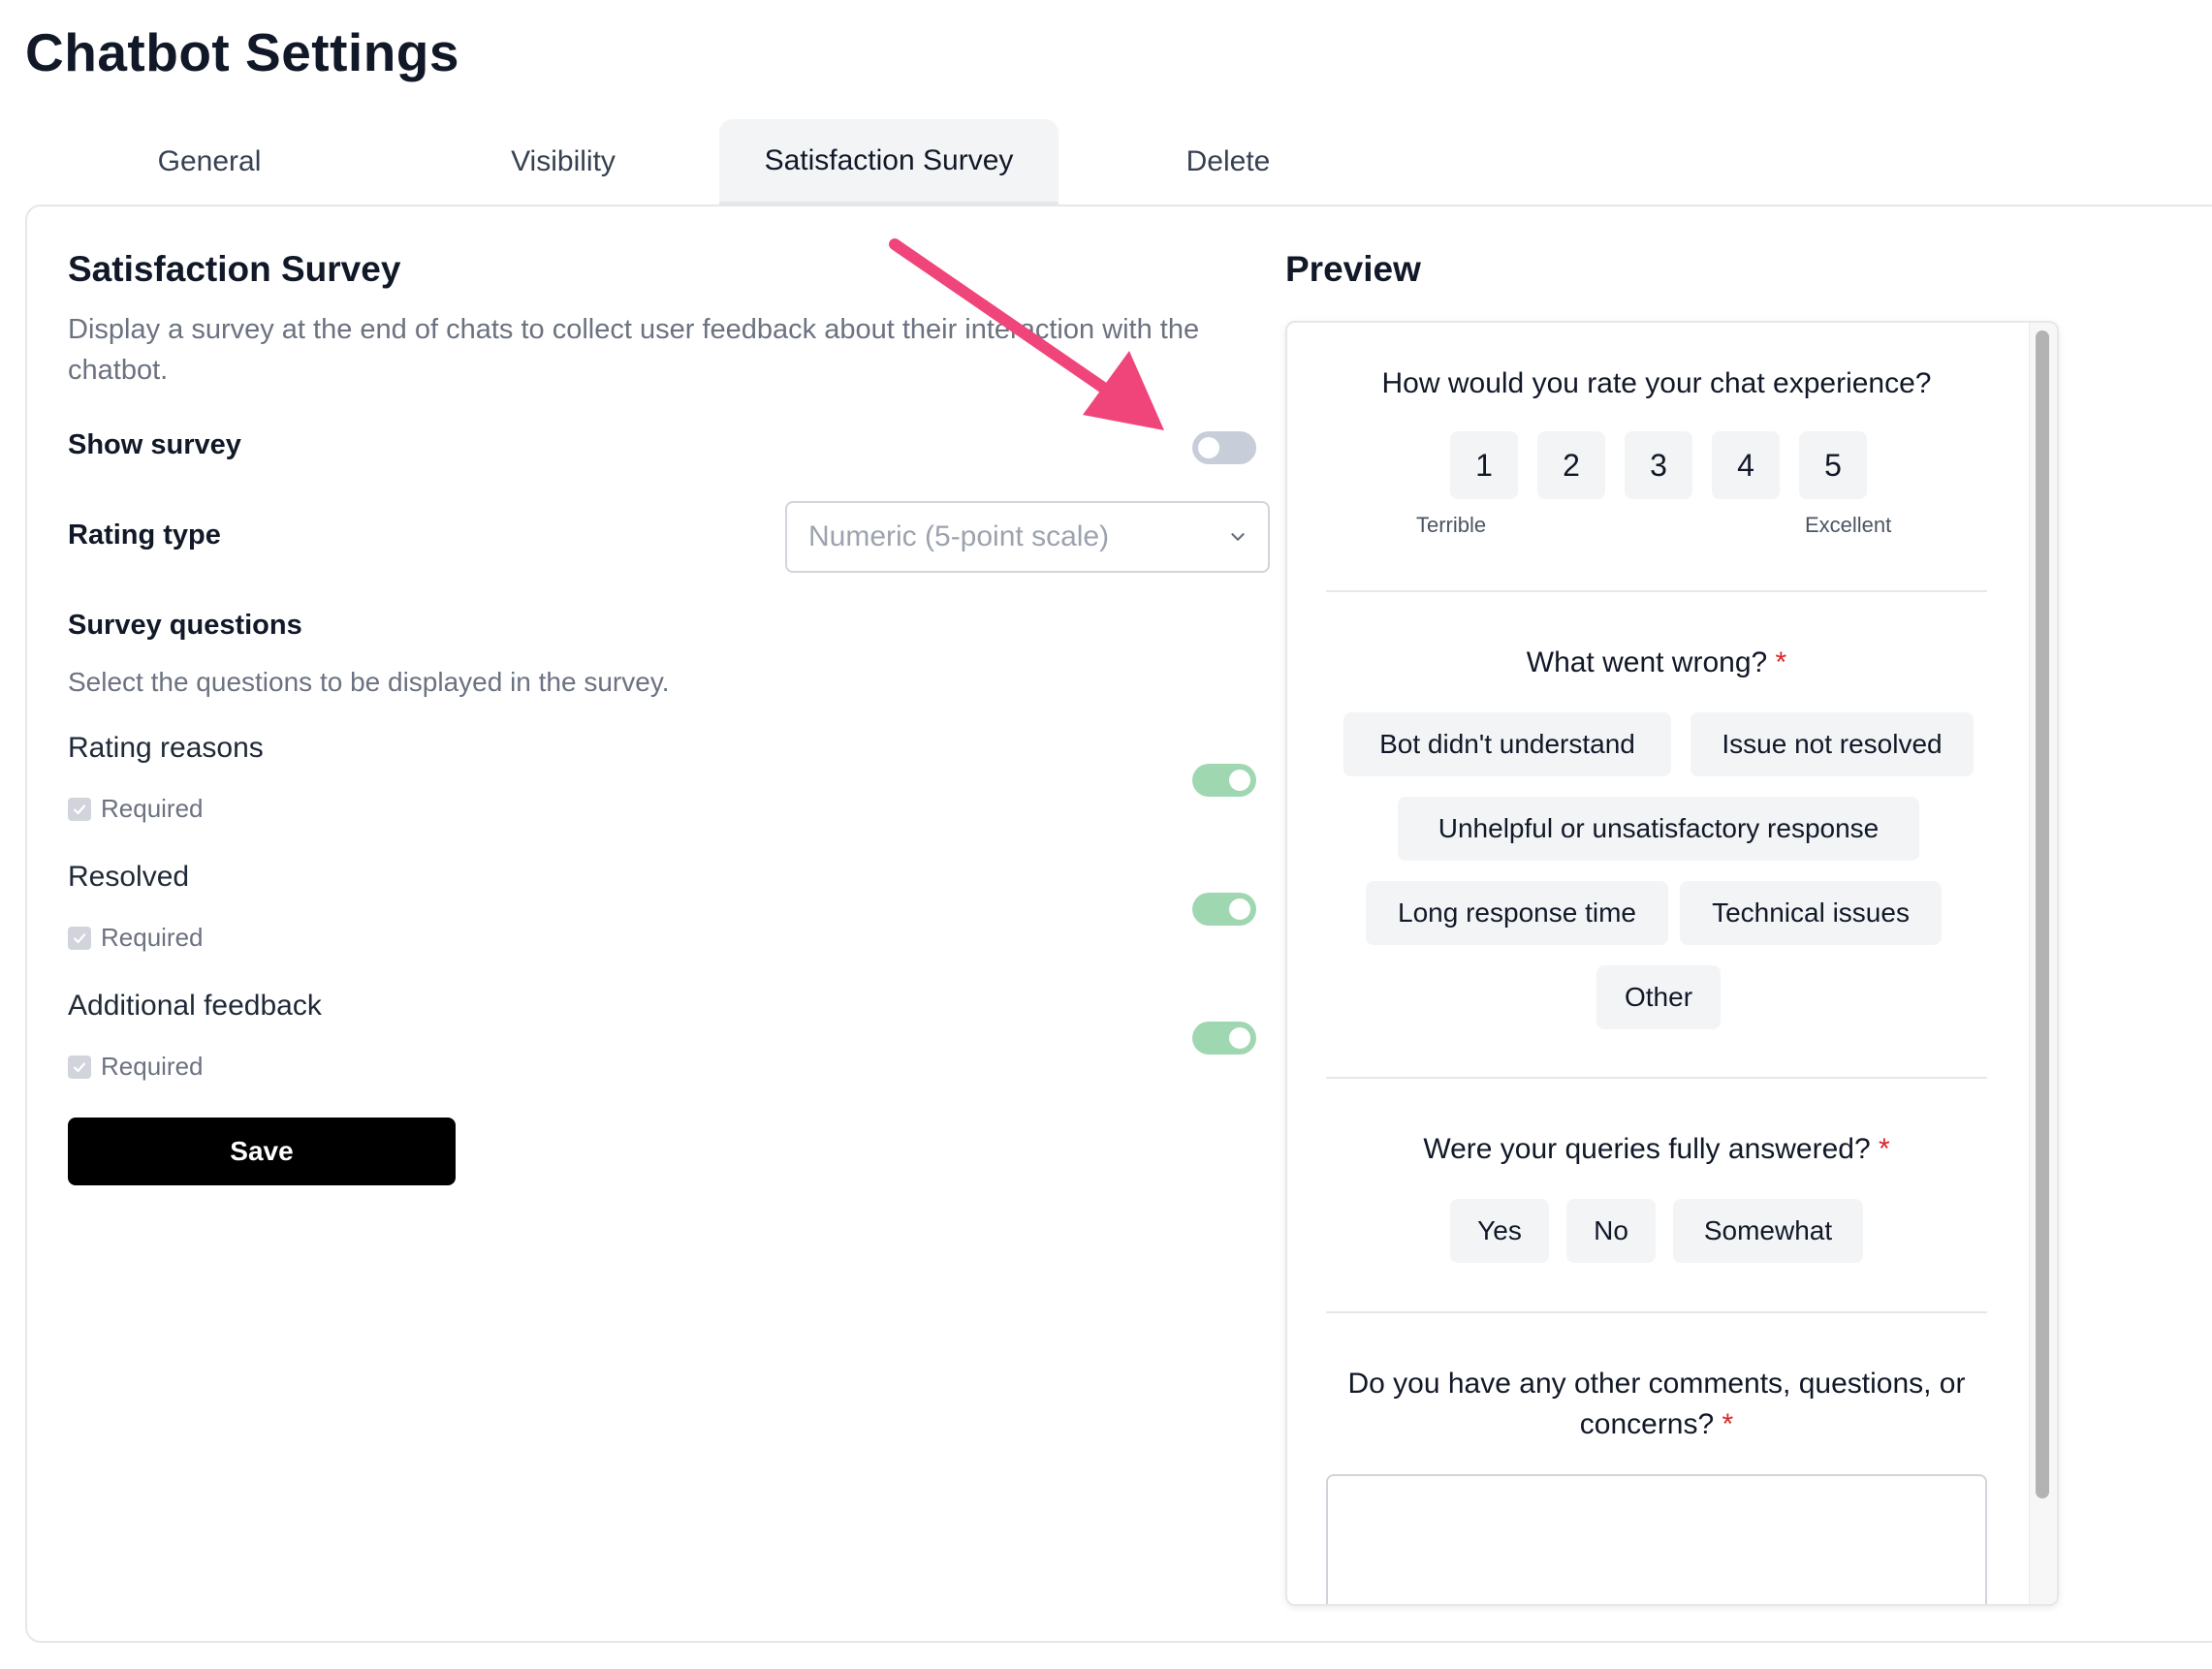  Describe the element at coordinates (1484, 465) in the screenshot. I see `rating-option-1: 1` at that location.